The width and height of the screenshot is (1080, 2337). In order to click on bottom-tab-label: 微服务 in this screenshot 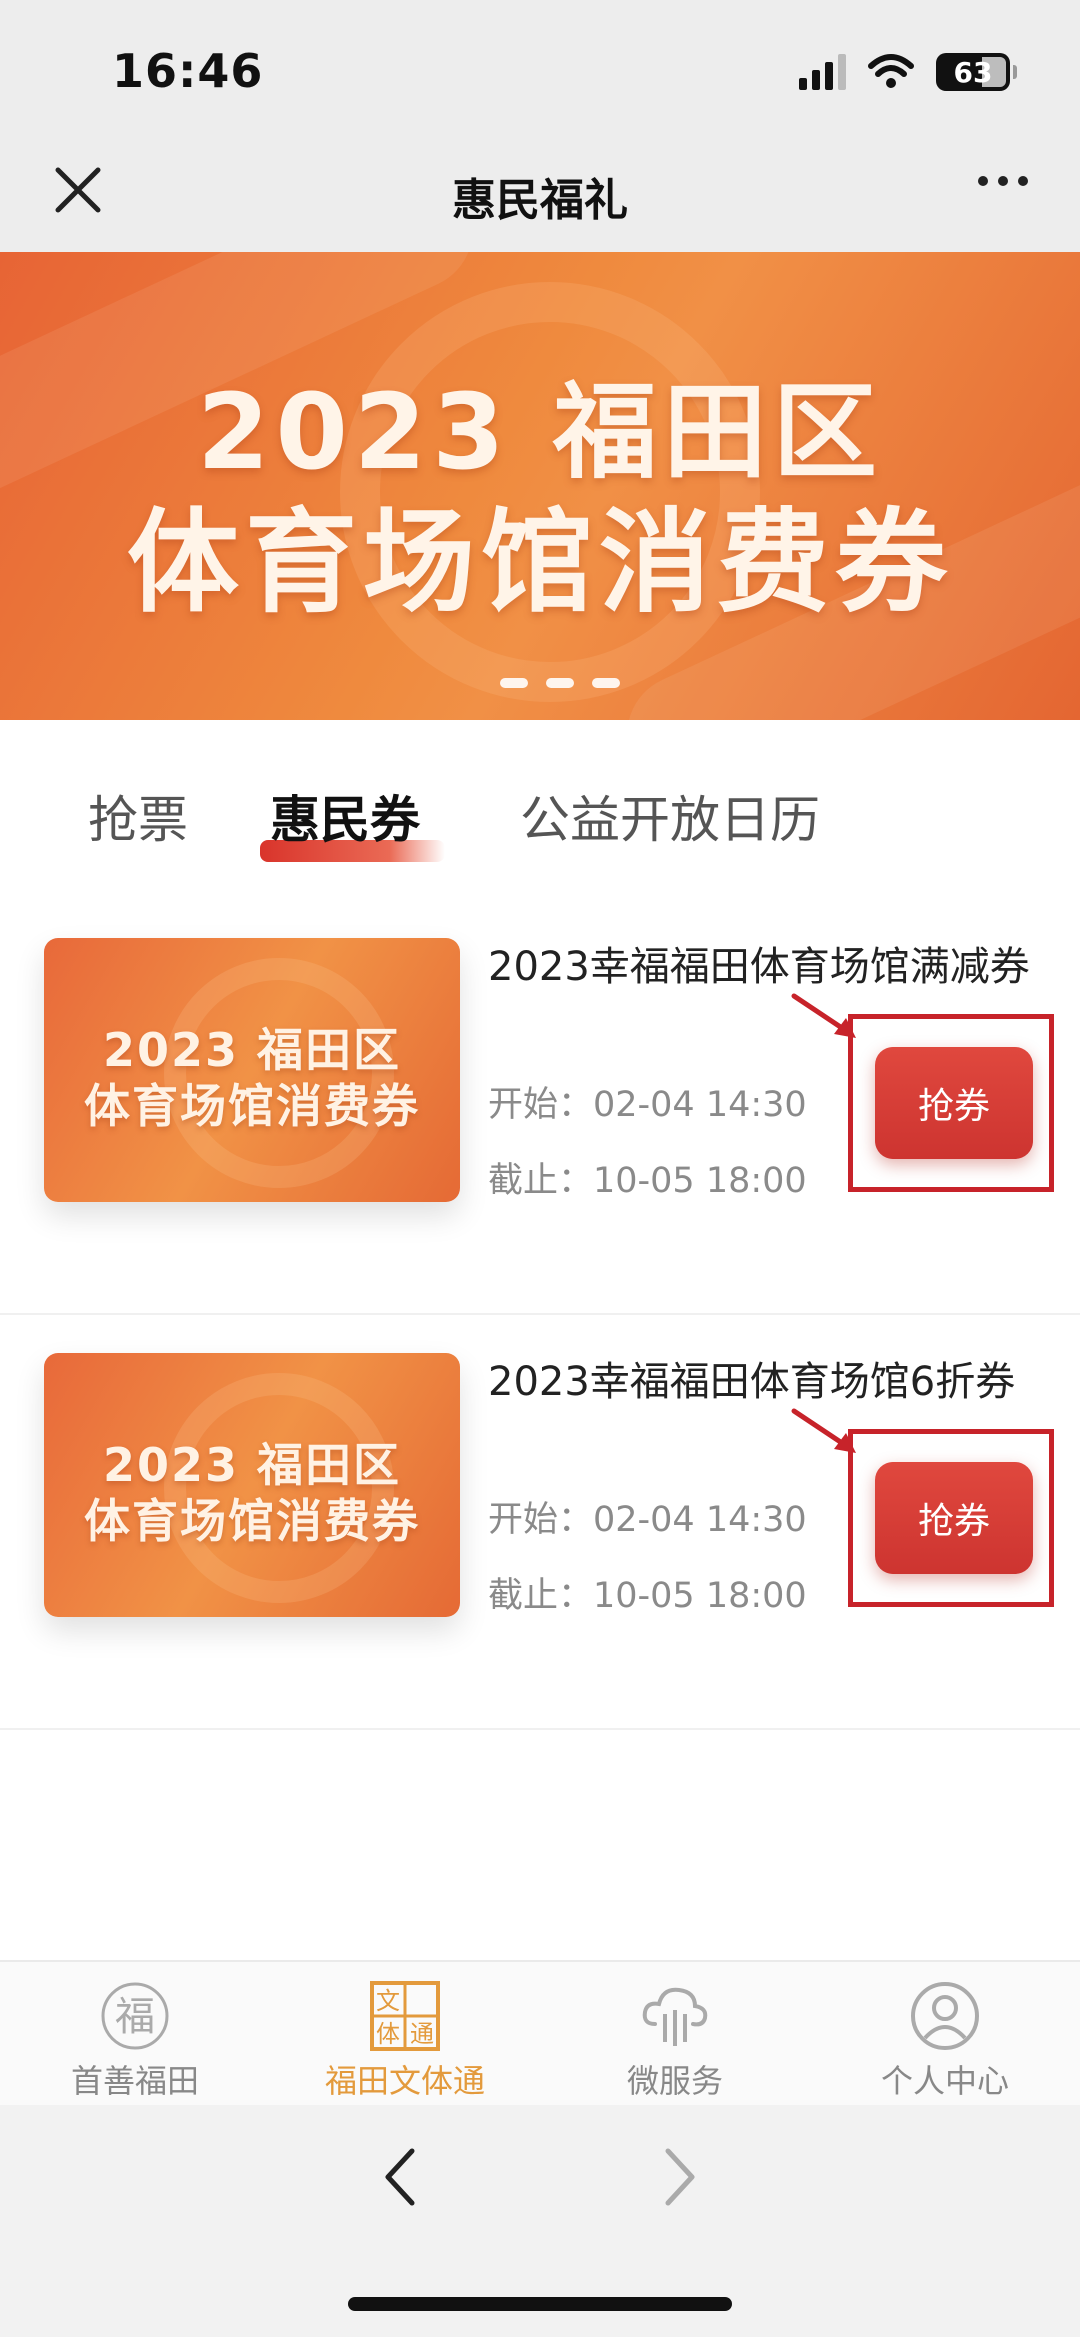, I will do `click(674, 2081)`.